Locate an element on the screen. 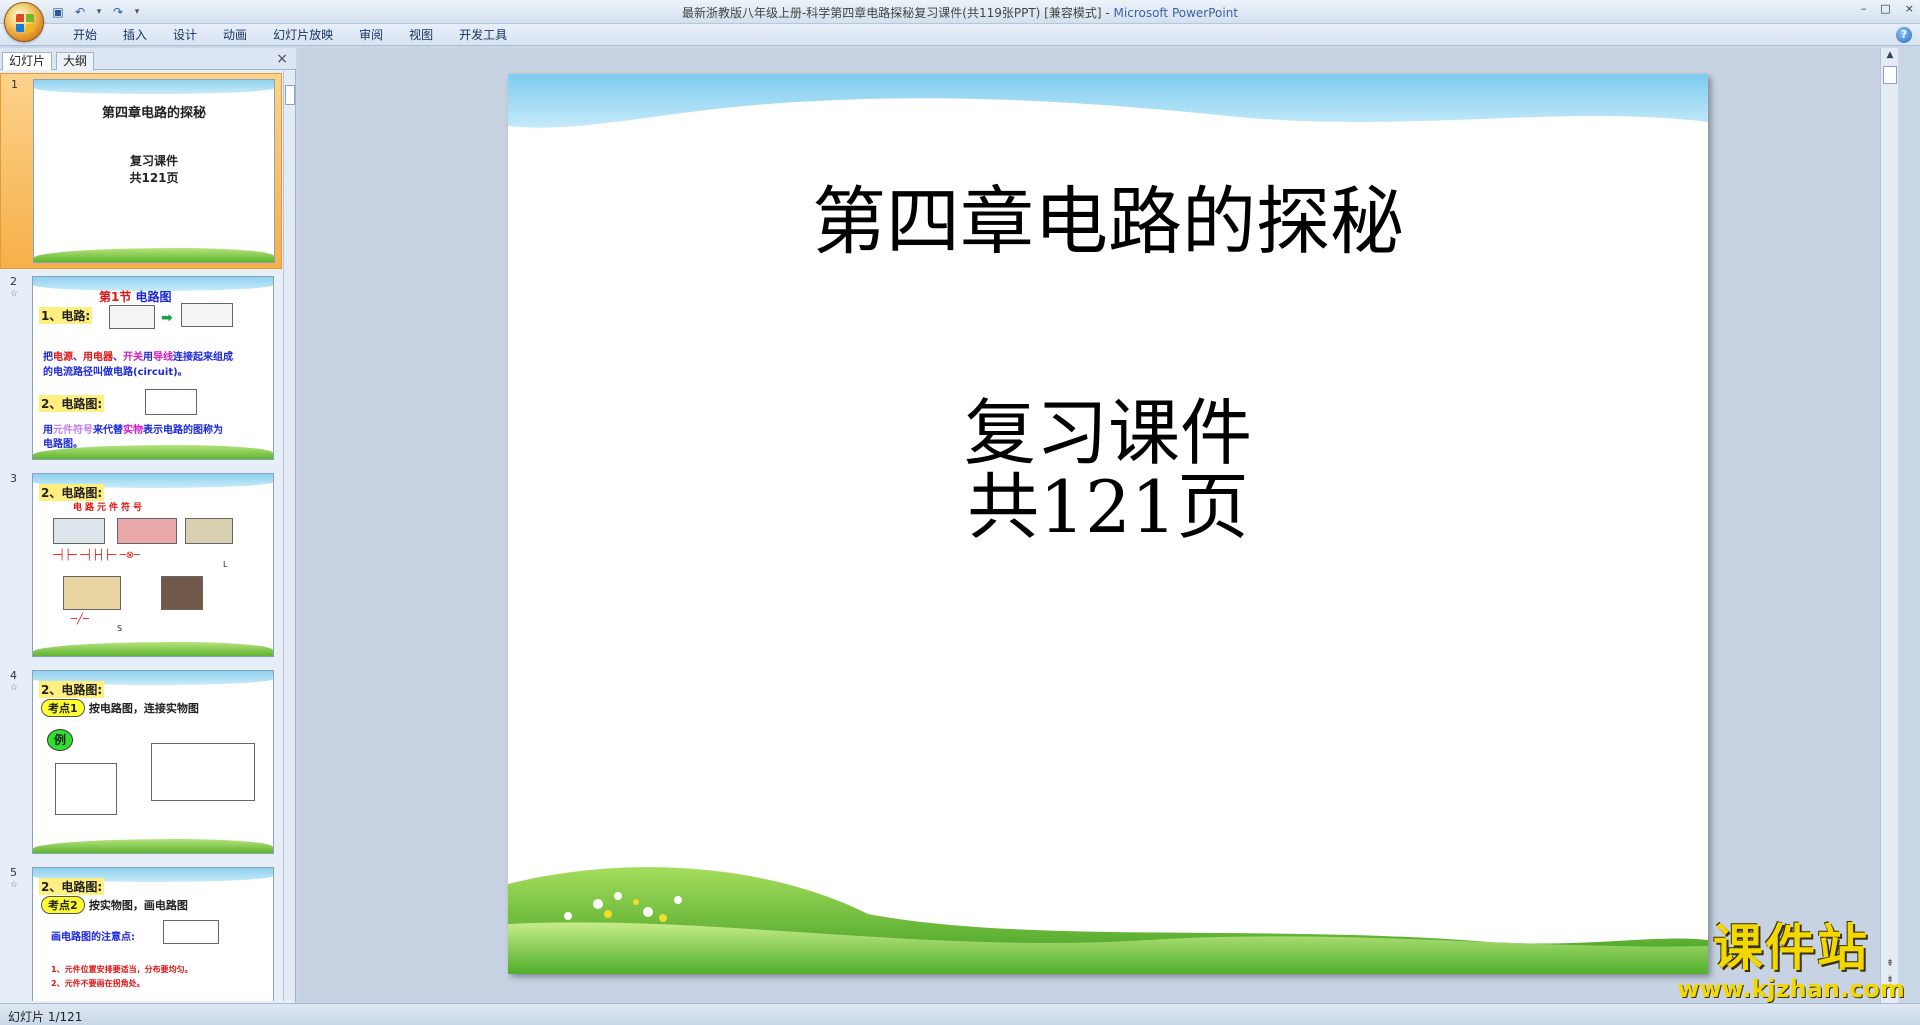  office-logo-icon is located at coordinates (25, 23).